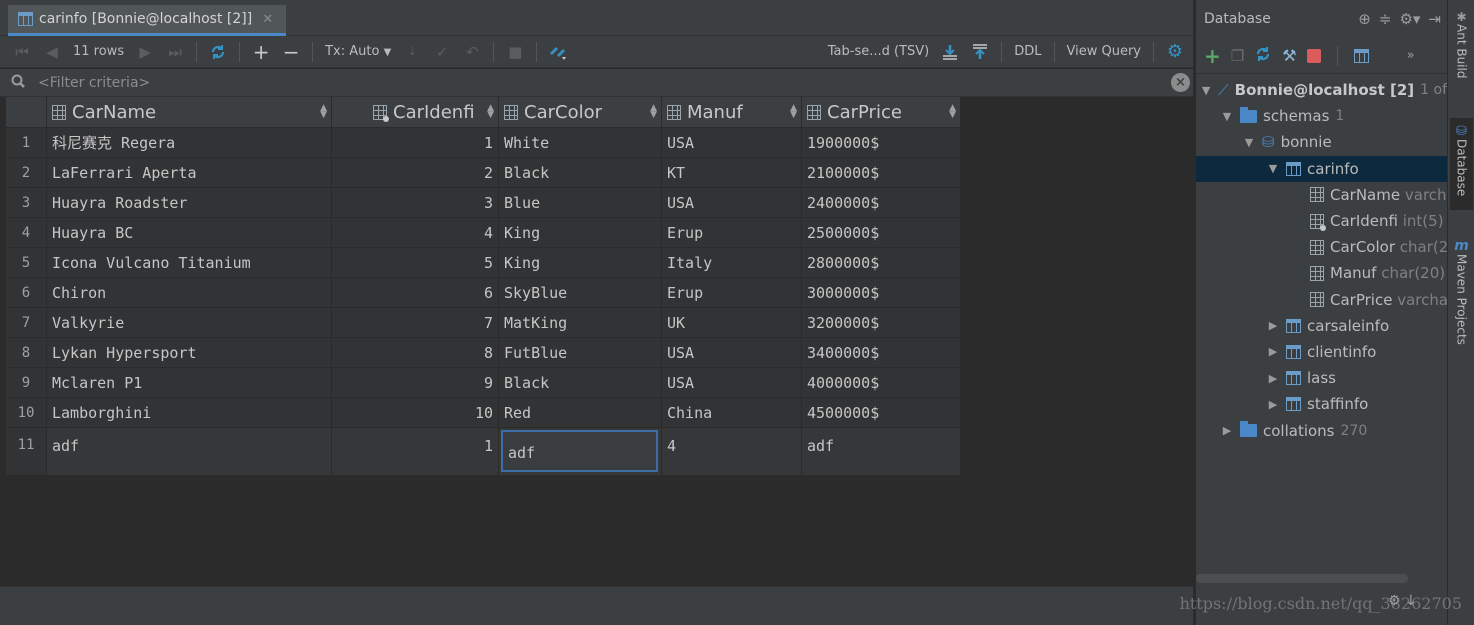 Image resolution: width=1474 pixels, height=625 pixels. I want to click on db-submit-icon: ⇣, so click(412, 52).